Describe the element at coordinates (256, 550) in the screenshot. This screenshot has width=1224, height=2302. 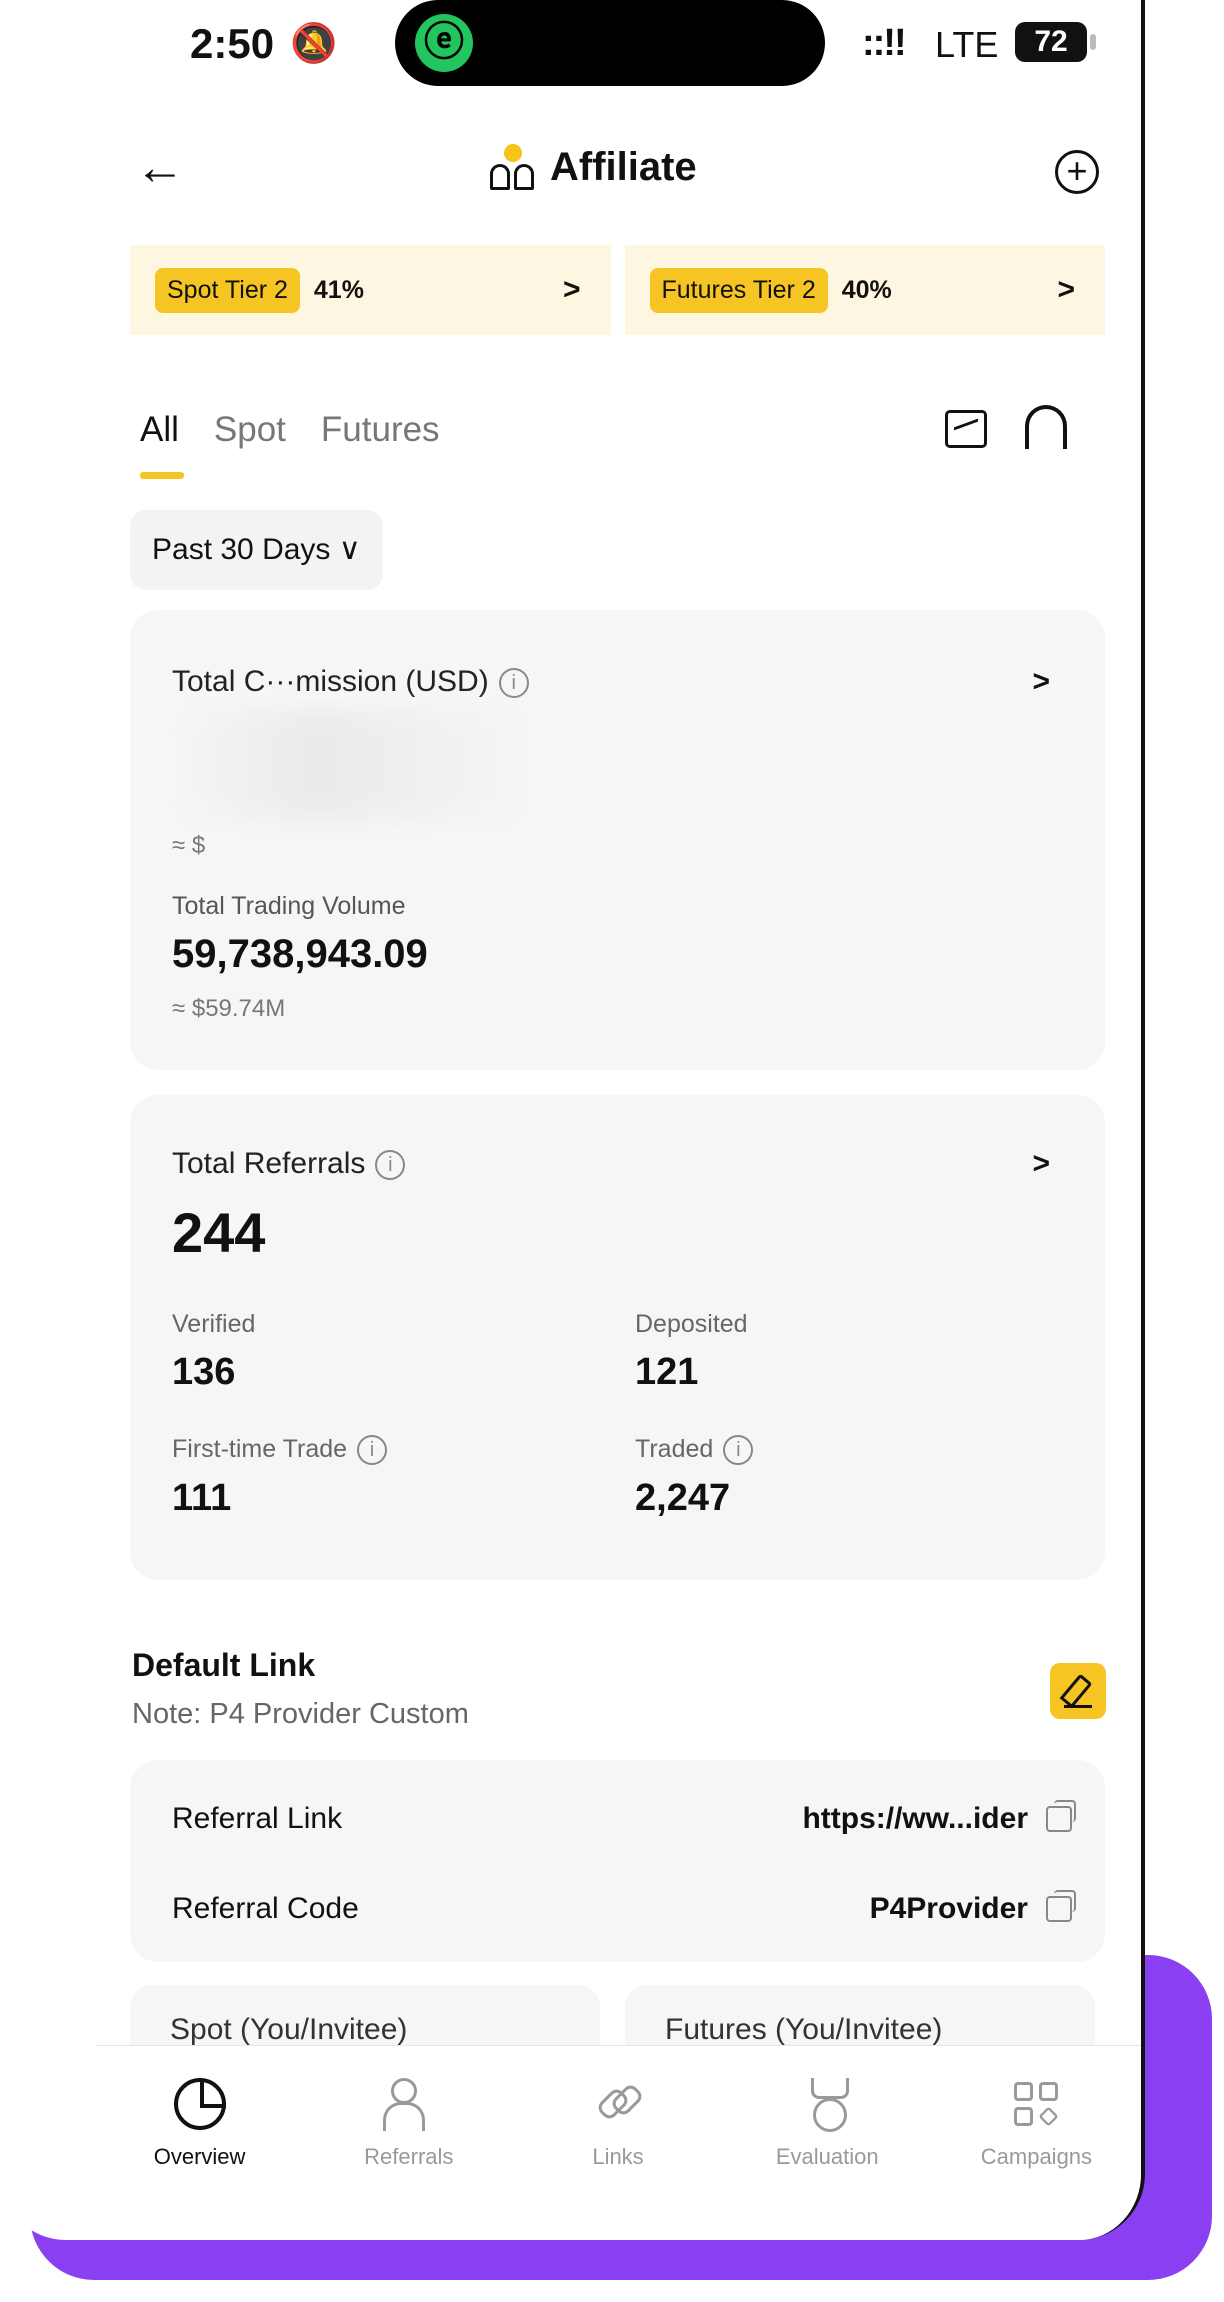
I see `date-range-select: Past 30 Days ∨` at that location.